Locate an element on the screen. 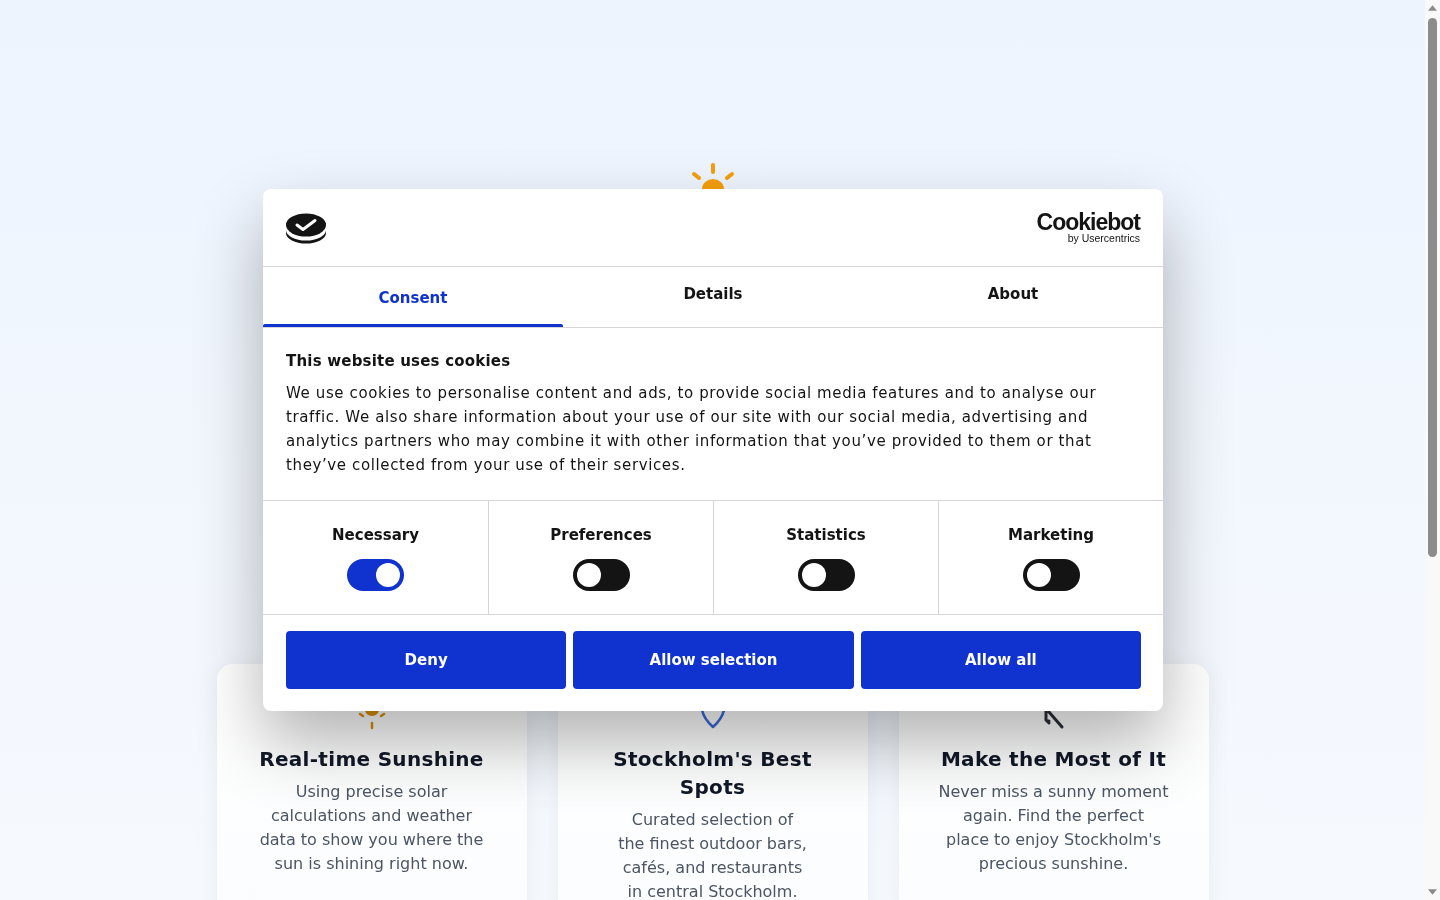  card-description: Never miss a sunny moment again. Find the perfect place to enjoy Stockholm's precious sunshine. is located at coordinates (1053, 828).